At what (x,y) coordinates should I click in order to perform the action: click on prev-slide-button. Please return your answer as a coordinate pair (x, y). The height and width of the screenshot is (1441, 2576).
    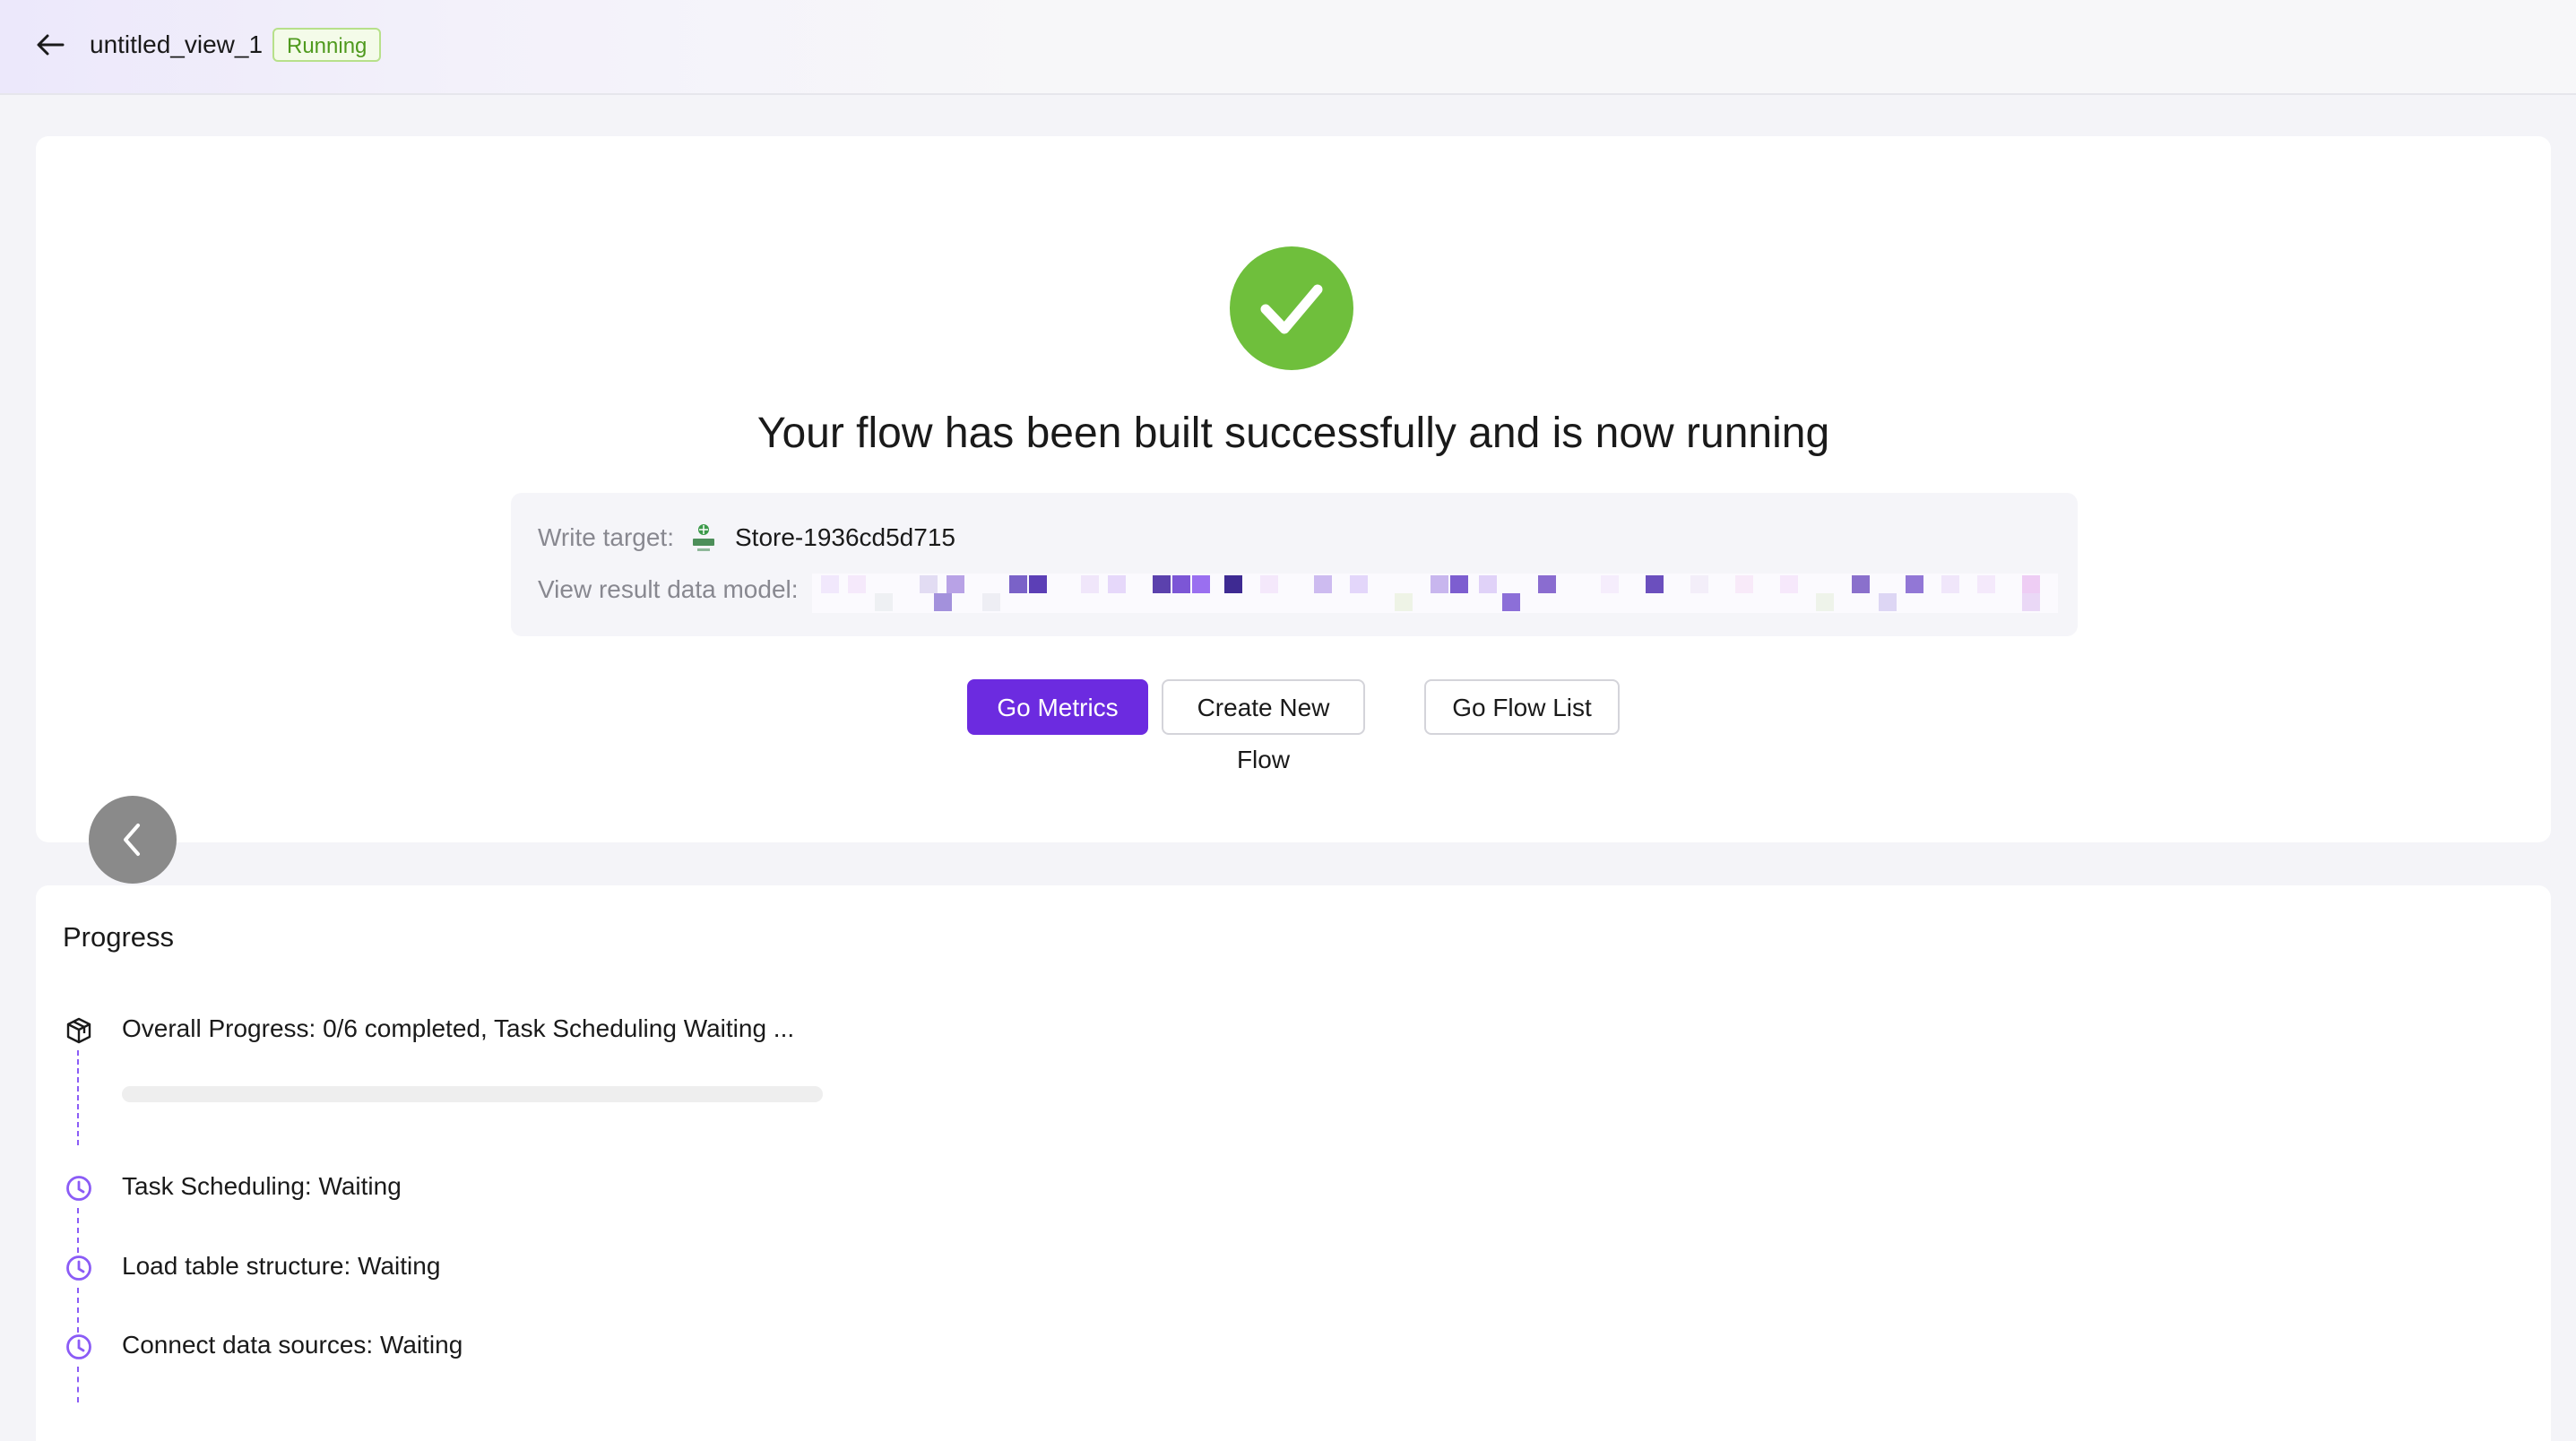
    Looking at the image, I should click on (133, 840).